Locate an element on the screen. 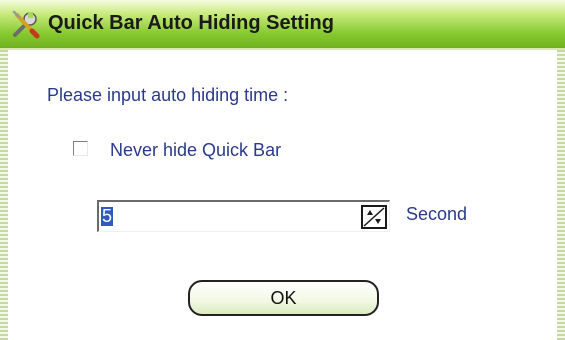 The image size is (565, 340). unit-label: Second is located at coordinates (437, 214).